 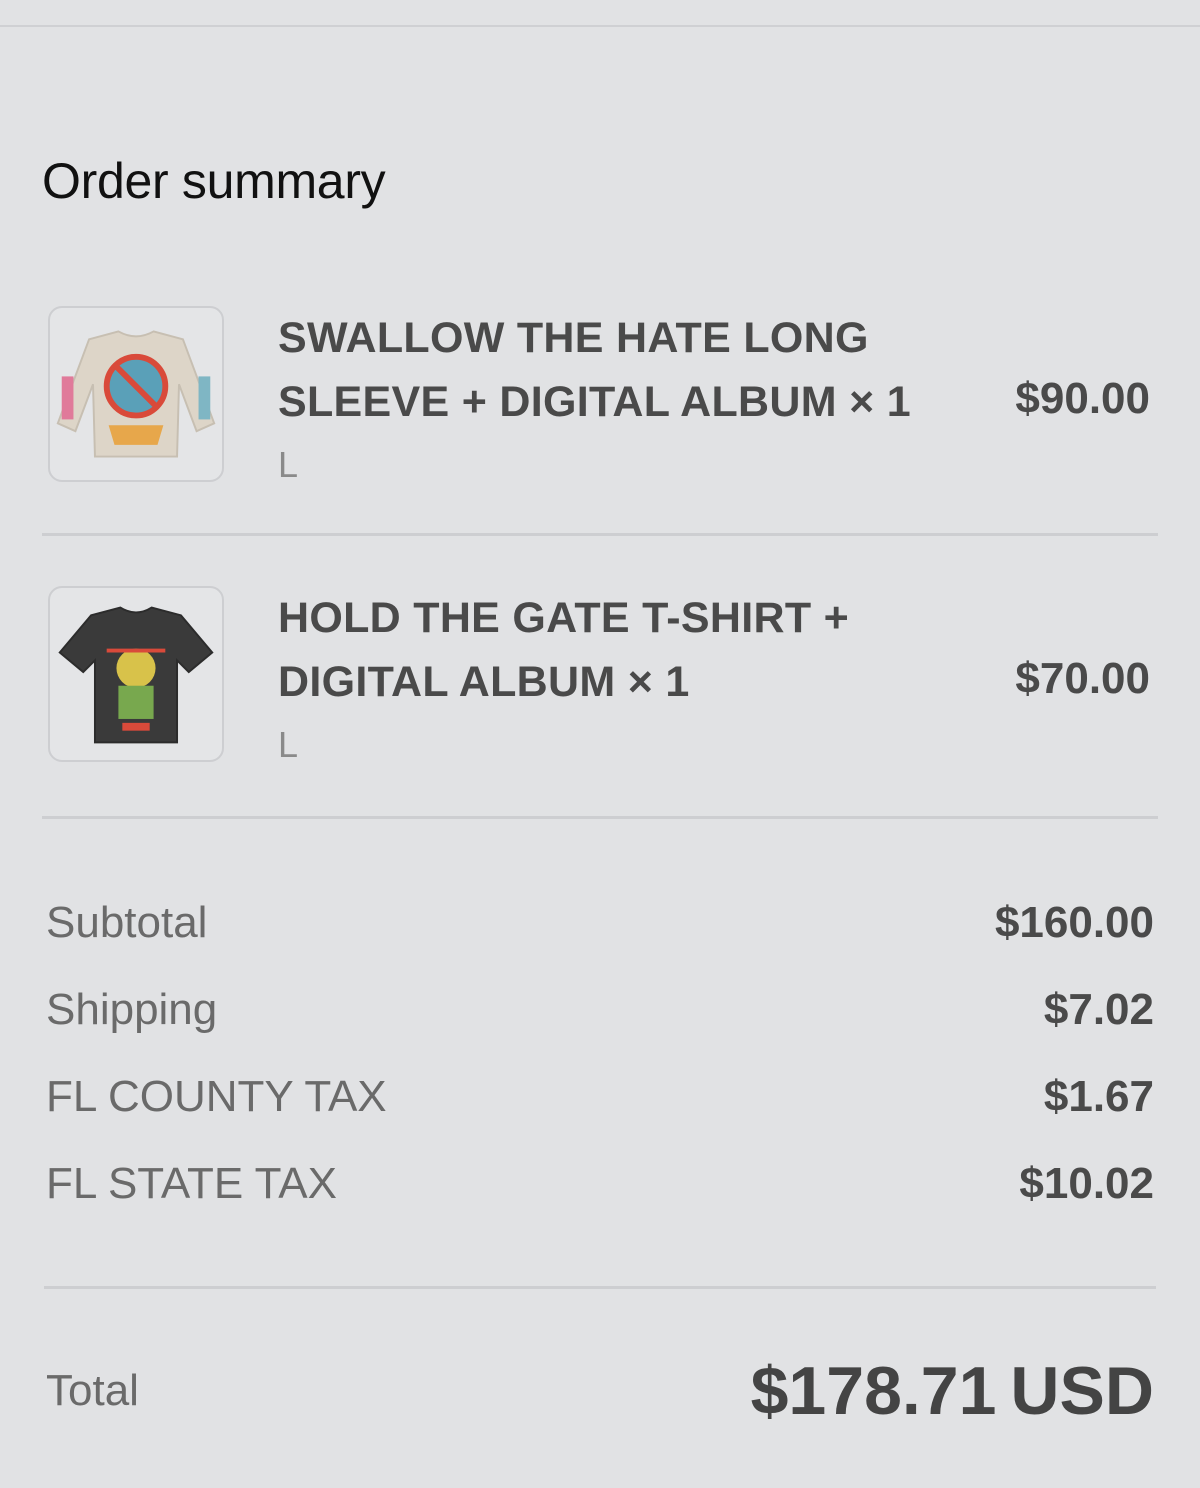 What do you see at coordinates (1082, 678) in the screenshot?
I see `item-price: $70.00` at bounding box center [1082, 678].